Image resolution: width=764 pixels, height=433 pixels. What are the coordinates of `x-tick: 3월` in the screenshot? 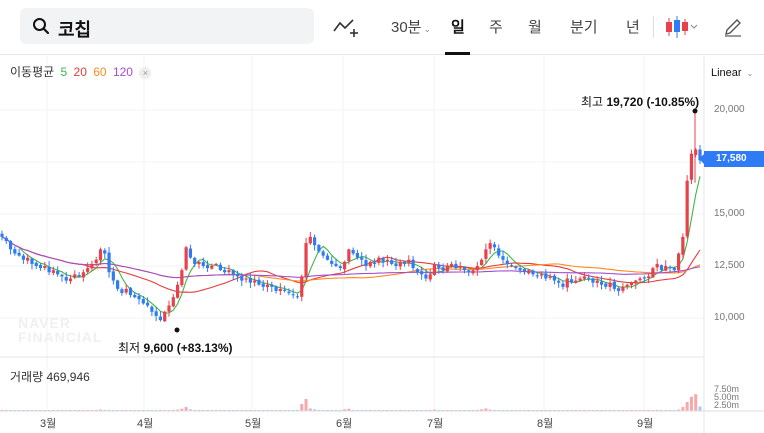 It's located at (48, 424).